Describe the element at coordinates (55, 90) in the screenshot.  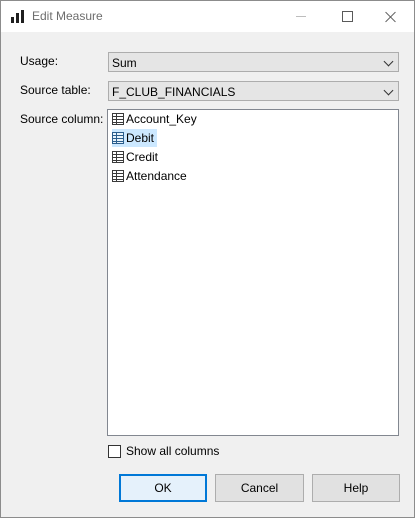
I see `source-table-label: Source table:` at that location.